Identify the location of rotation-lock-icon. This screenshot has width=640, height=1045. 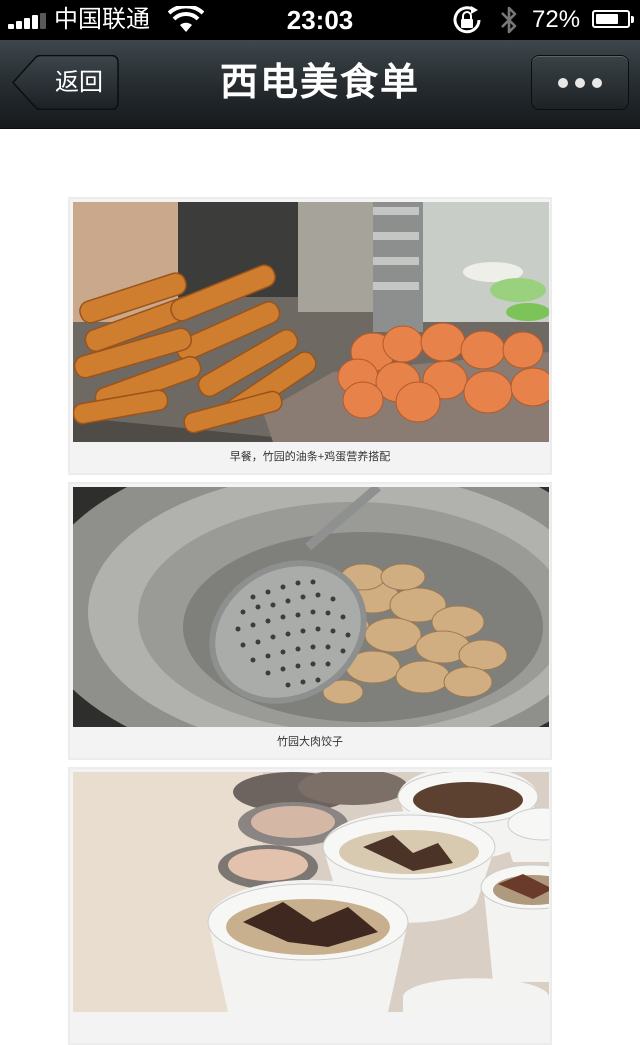
(467, 20).